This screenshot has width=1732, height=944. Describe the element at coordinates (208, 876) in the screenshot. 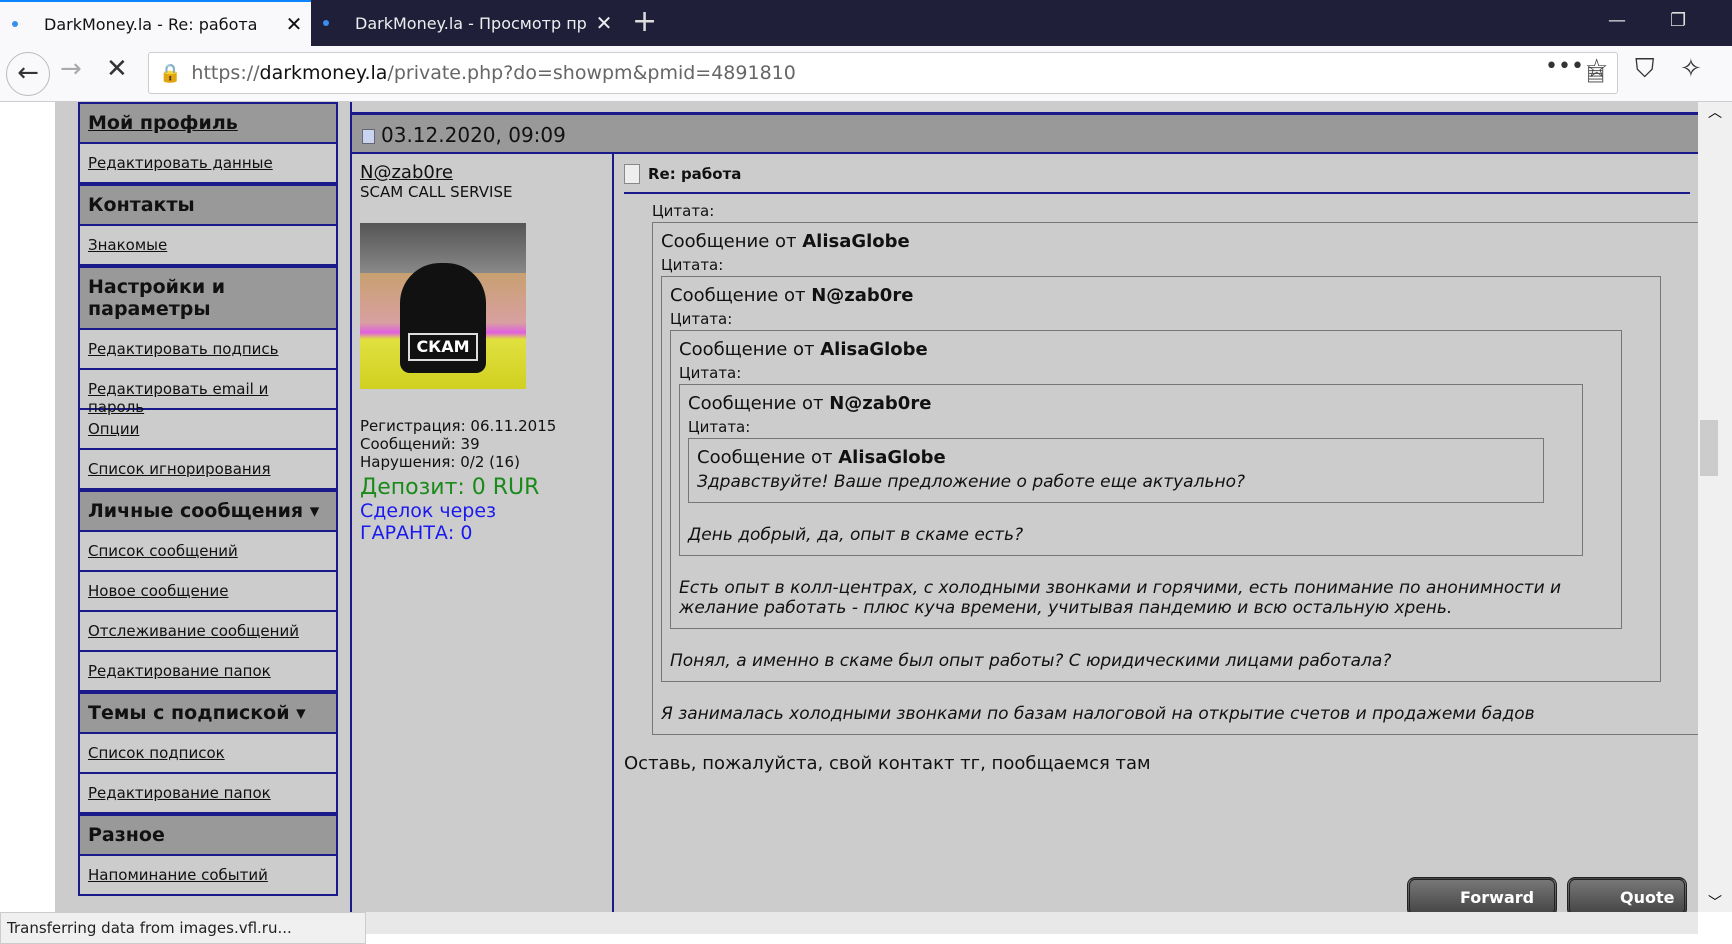

I see `sidebar-link: Напоминание событий` at that location.